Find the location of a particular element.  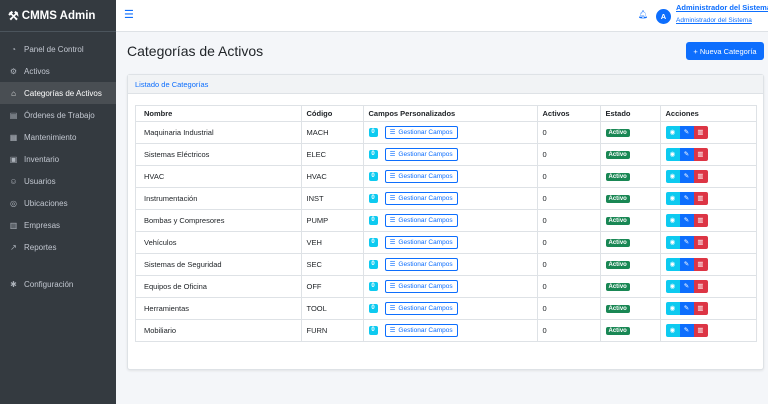

custom-fields-cell: 0 ☰ Gestionar Campos is located at coordinates (449, 330).